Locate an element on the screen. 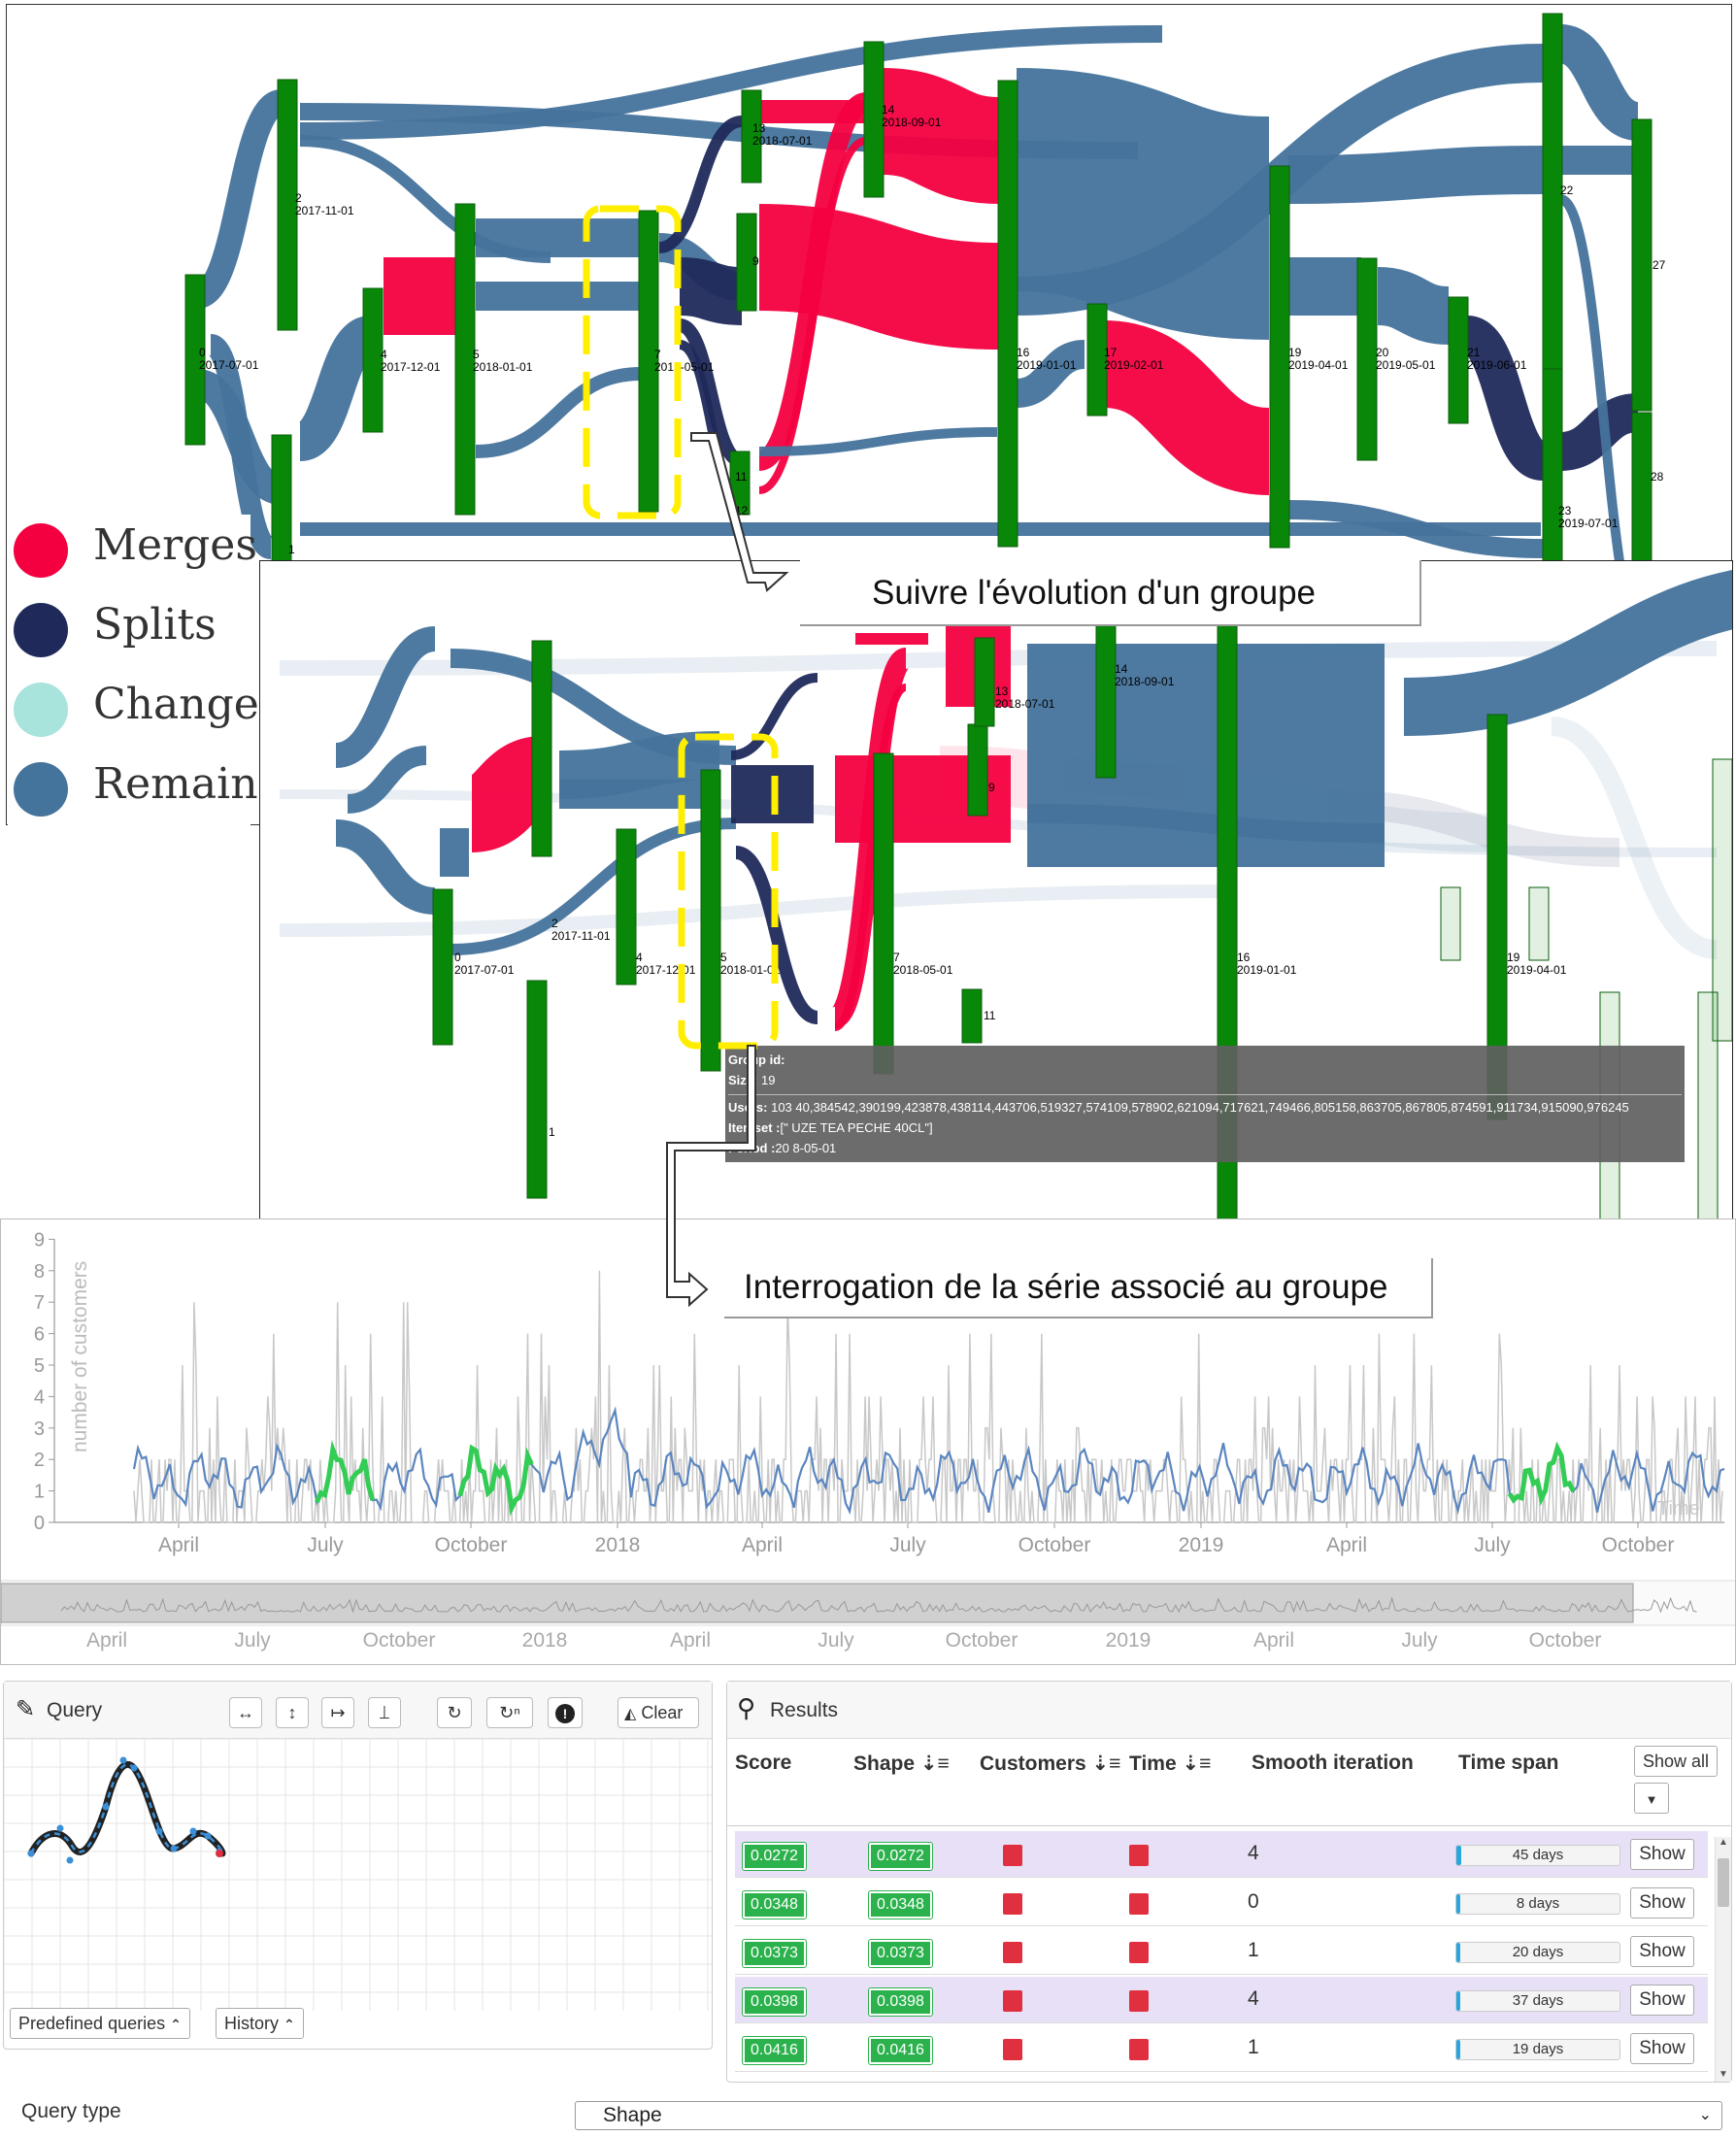  group-date: 2018-01-01 is located at coordinates (750, 970).